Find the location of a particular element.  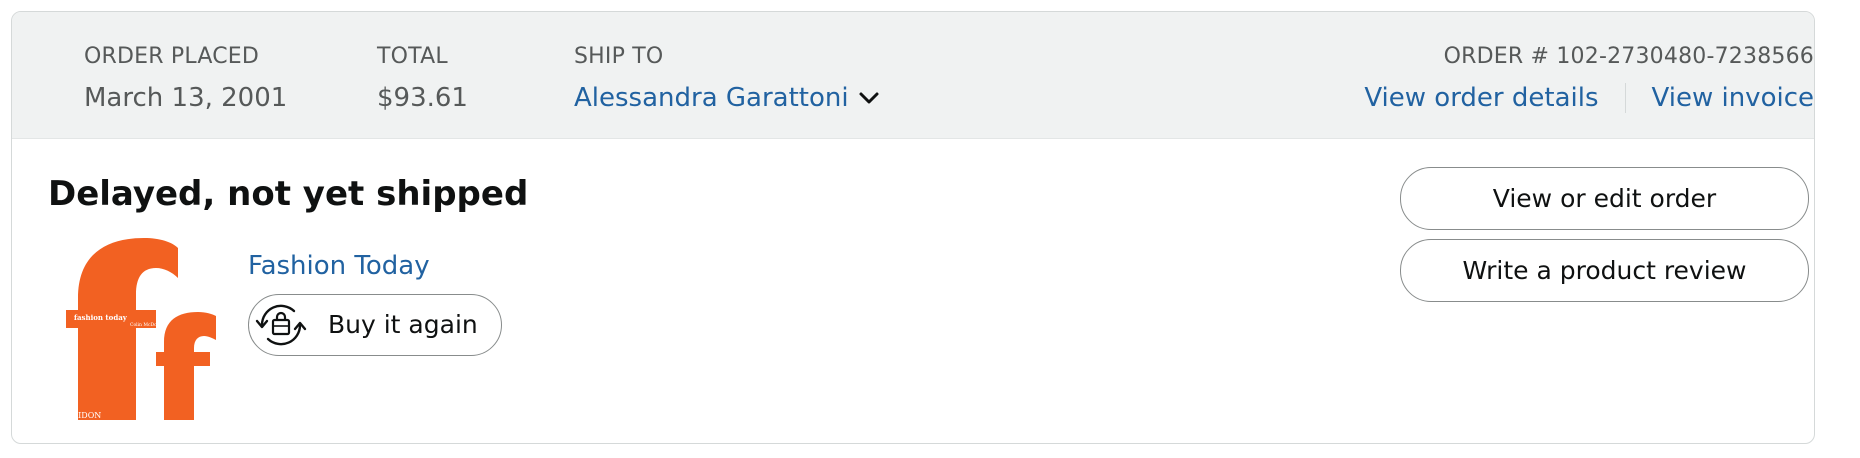

total-group: TOTAL $93.61 is located at coordinates (422, 79).